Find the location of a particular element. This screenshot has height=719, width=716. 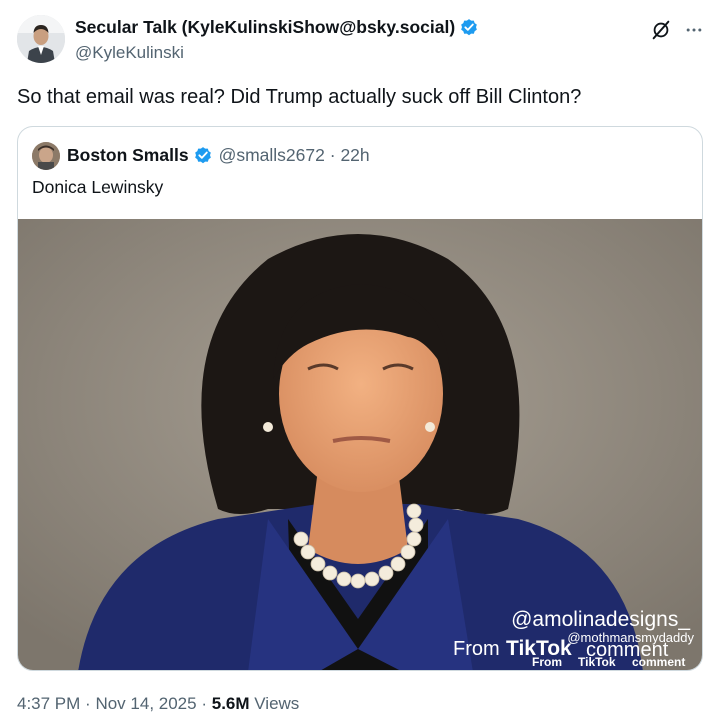

quote-header: Boston Smalls @smalls2672 · 22h is located at coordinates (218, 155).